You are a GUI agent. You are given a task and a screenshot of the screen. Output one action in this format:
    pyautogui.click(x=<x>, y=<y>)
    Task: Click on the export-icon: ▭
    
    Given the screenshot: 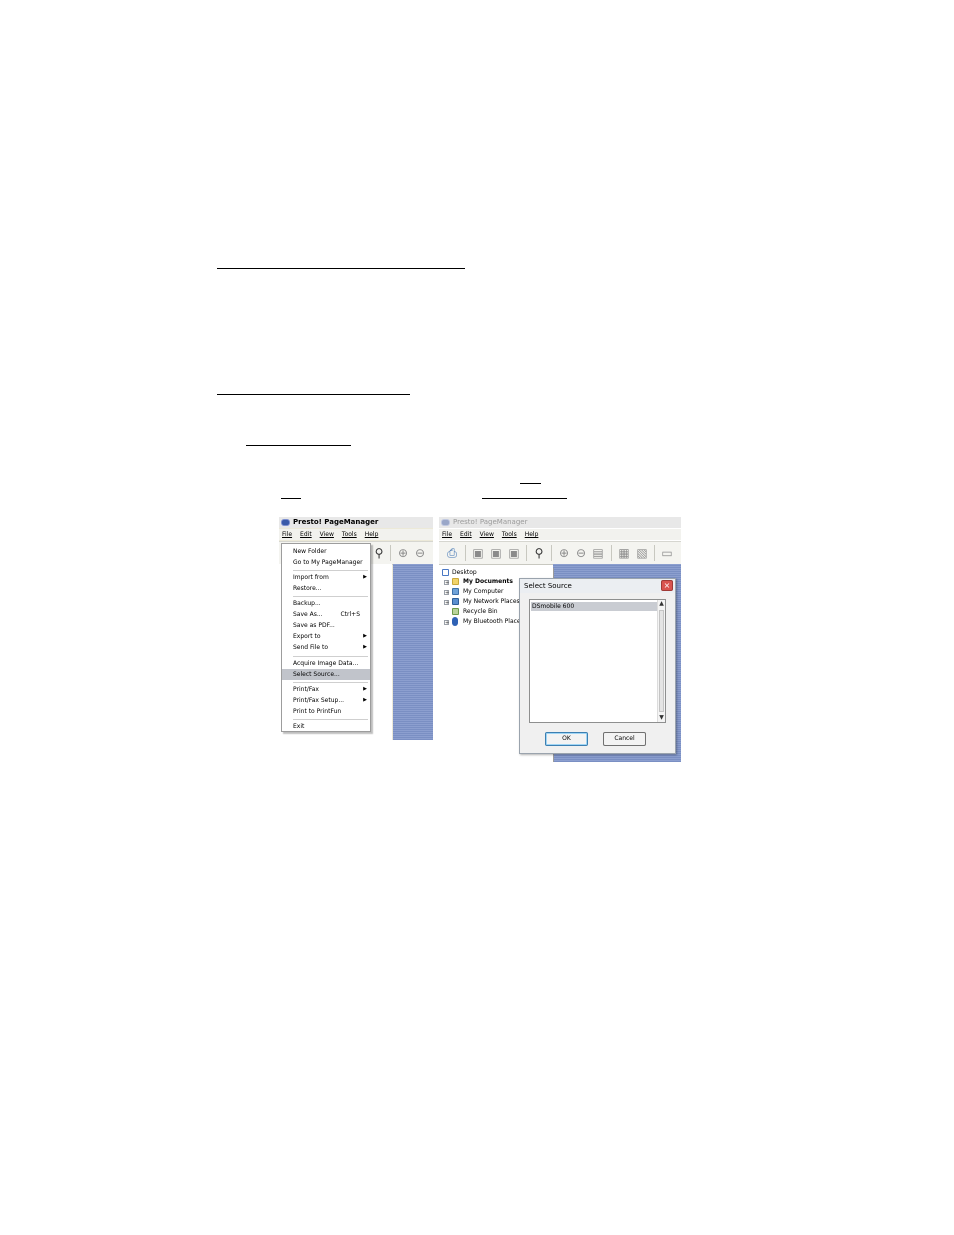 What is the action you would take?
    pyautogui.click(x=667, y=553)
    